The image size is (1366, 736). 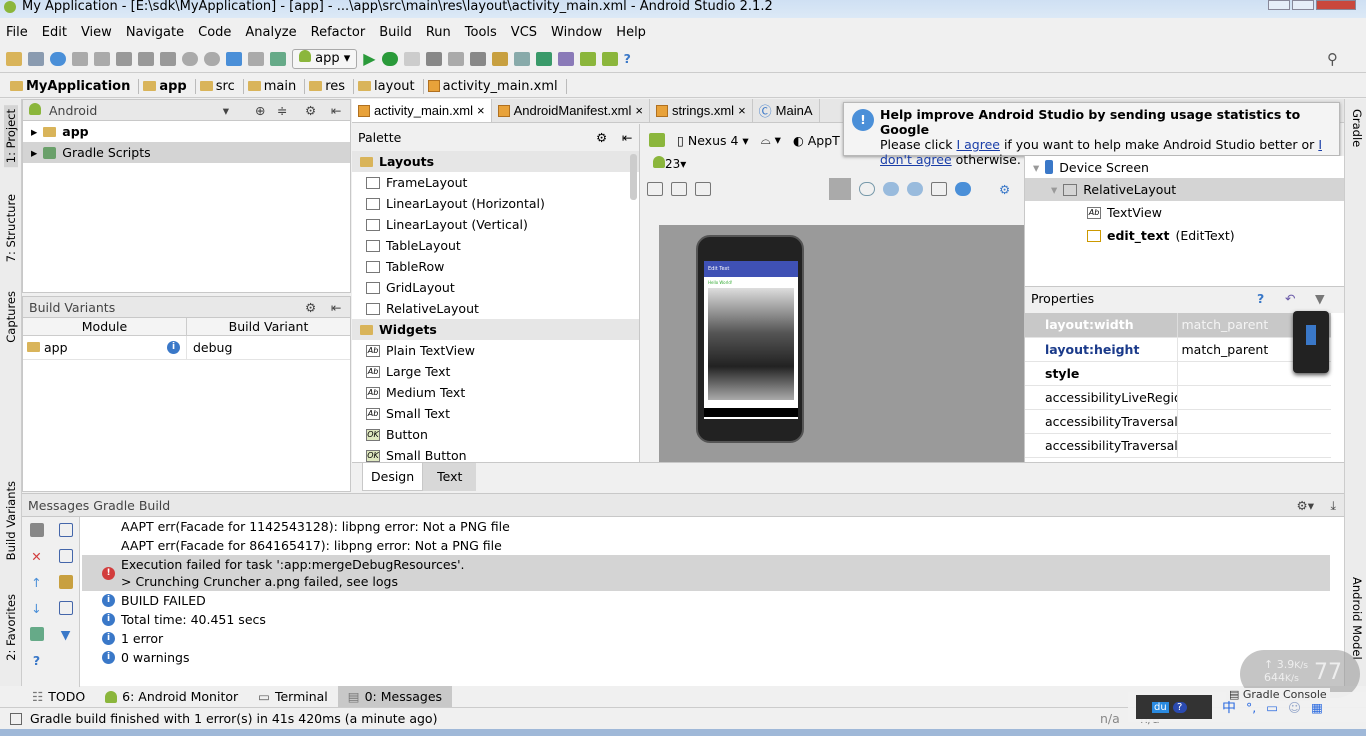 I want to click on restore-default-icon: ↶, so click(x=1290, y=299).